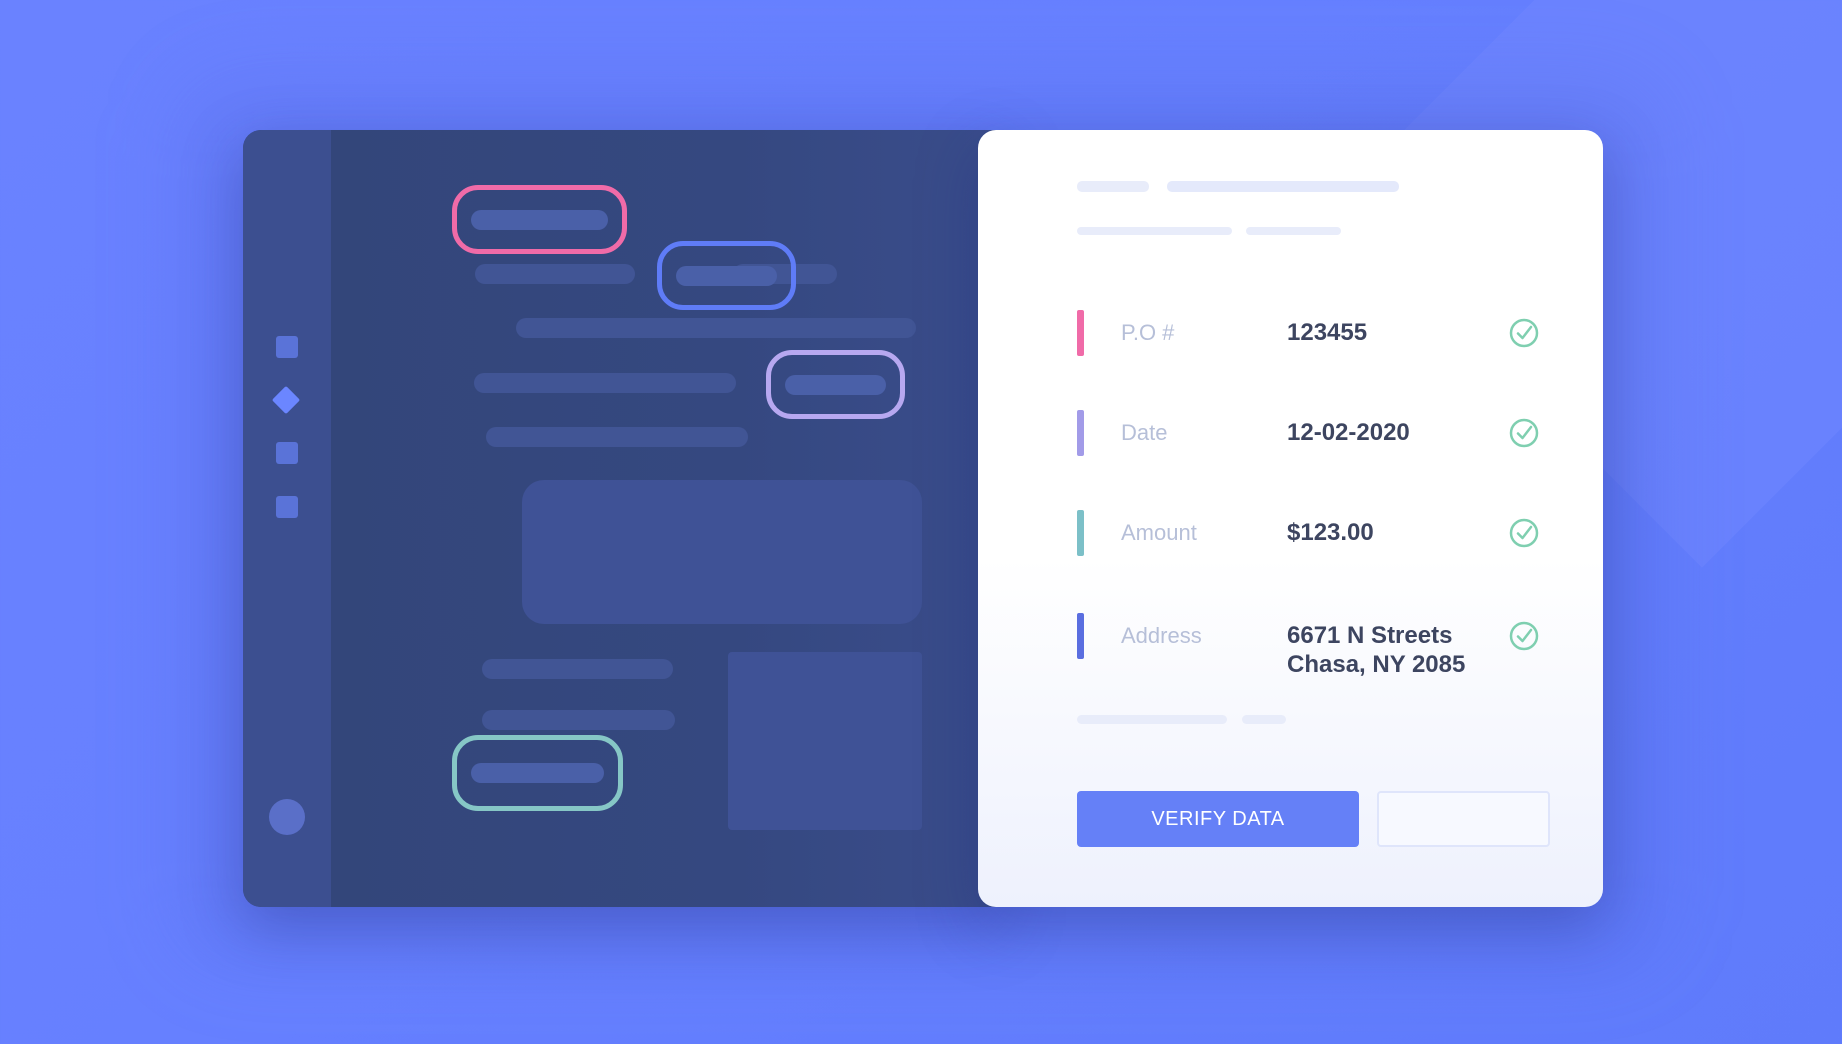 This screenshot has width=1842, height=1044. I want to click on field-value: 123455, so click(1327, 332).